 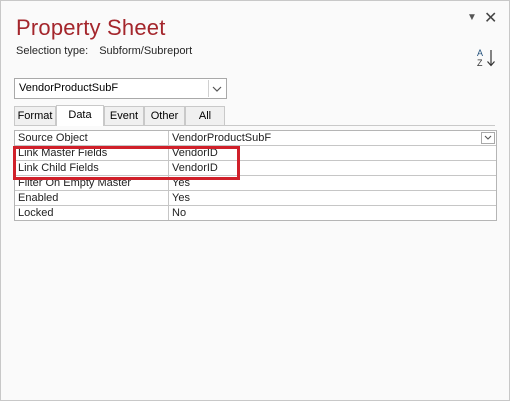 I want to click on sort-az-icon: A Z, so click(x=486, y=58).